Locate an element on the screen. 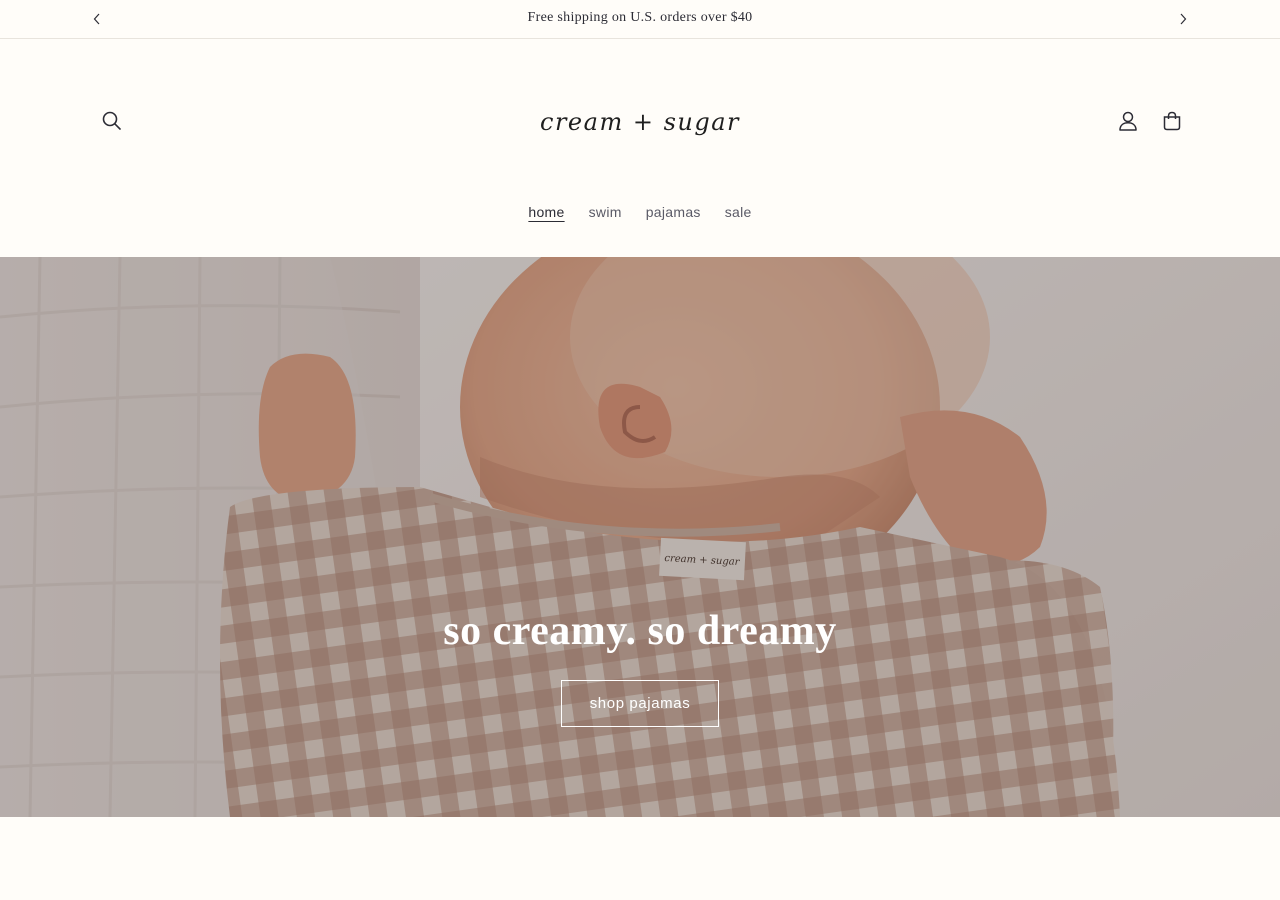  cart-button is located at coordinates (1172, 121).